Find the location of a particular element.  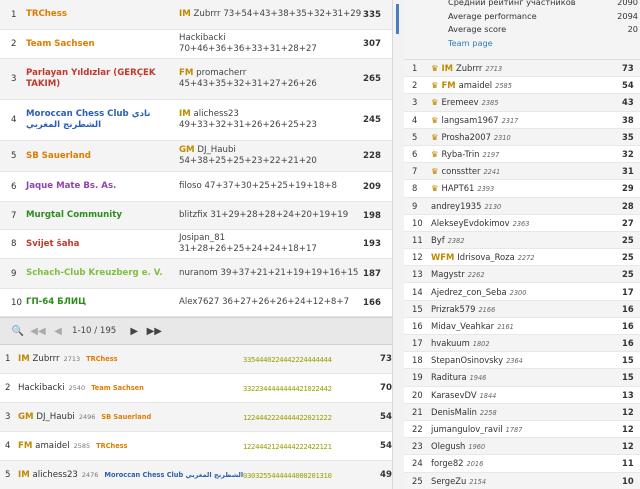

member-name: Midav_Veahkar is located at coordinates (462, 326).